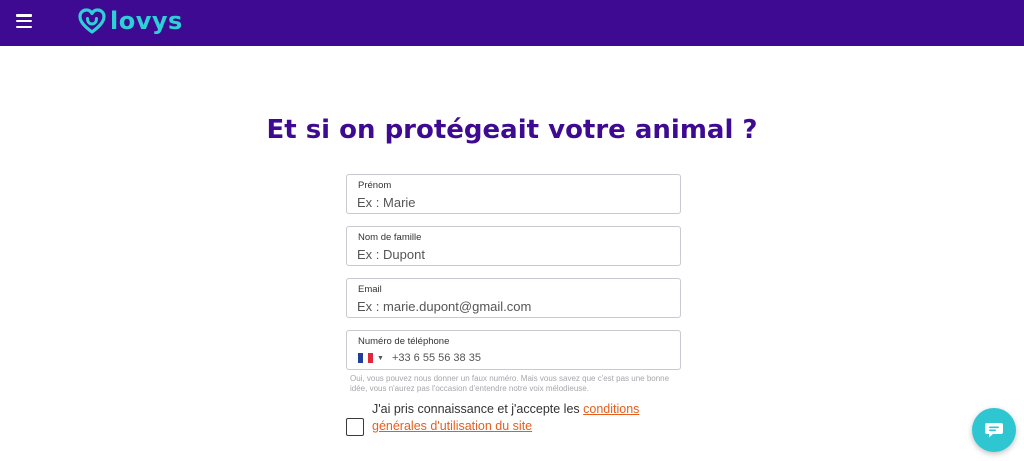  Describe the element at coordinates (370, 289) in the screenshot. I see `email-label: Email` at that location.